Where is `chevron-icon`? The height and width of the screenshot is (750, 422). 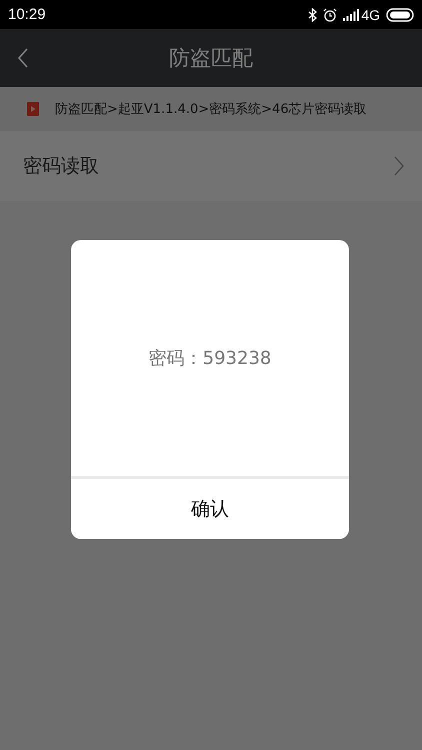 chevron-icon is located at coordinates (399, 166).